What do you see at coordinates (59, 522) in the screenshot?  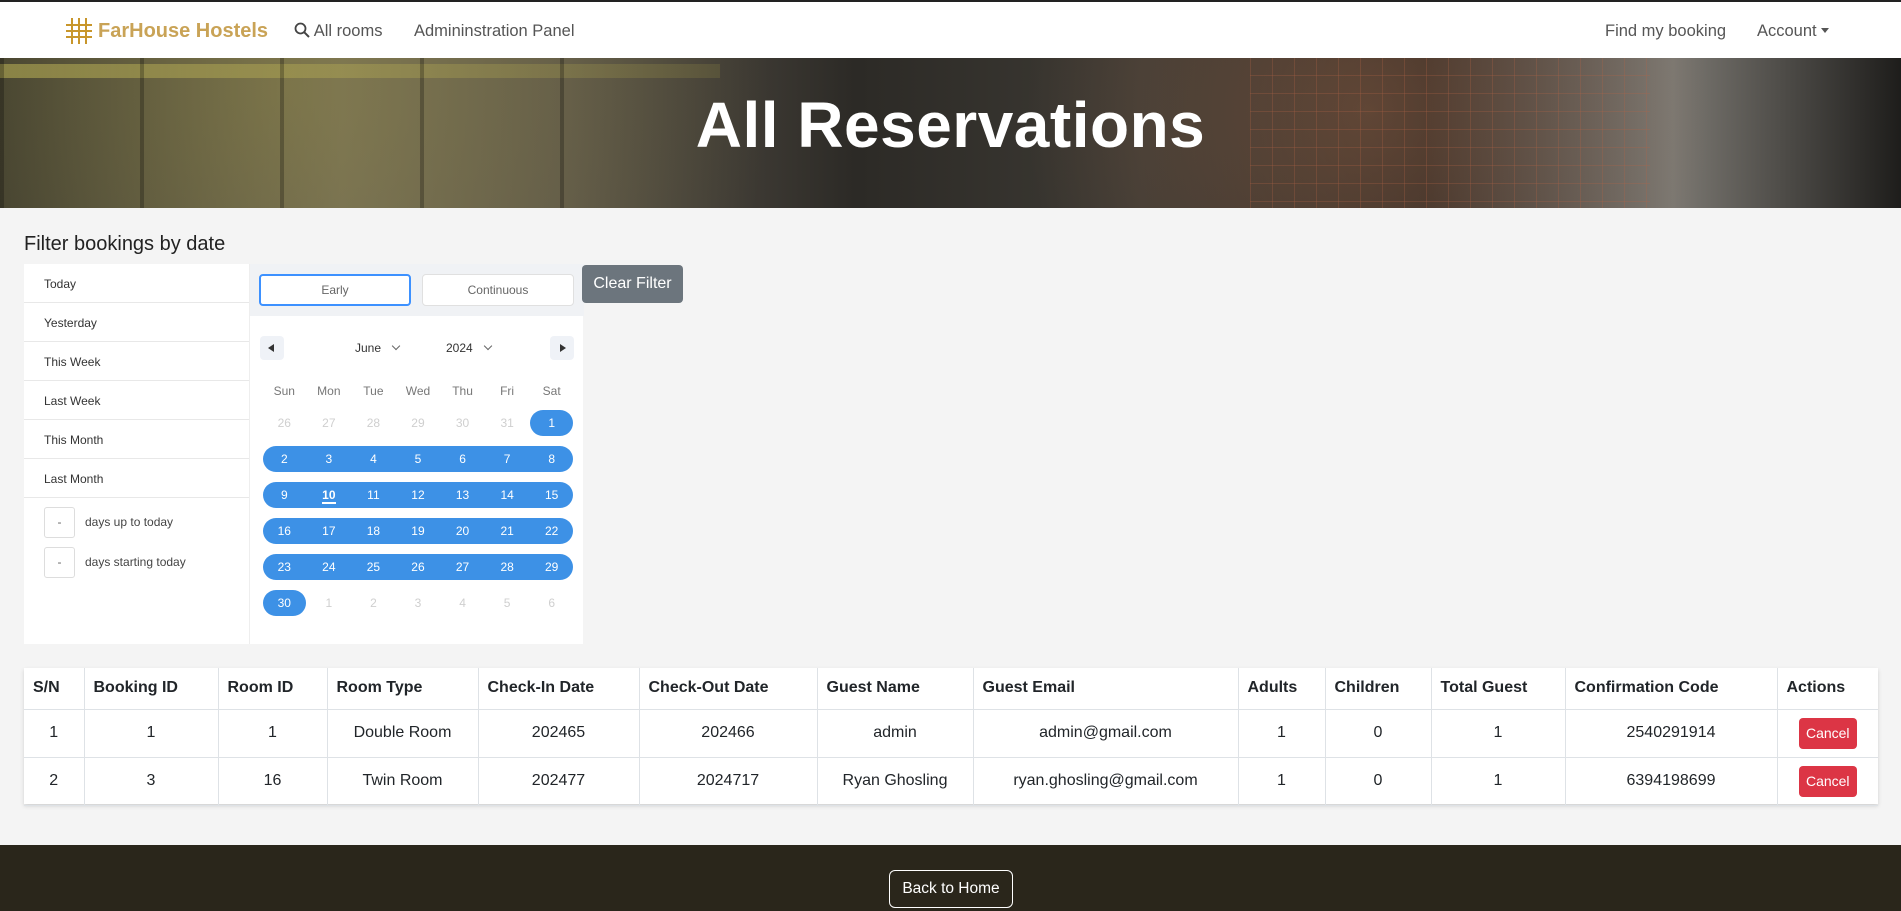 I see `days-up-to-today-input: -` at bounding box center [59, 522].